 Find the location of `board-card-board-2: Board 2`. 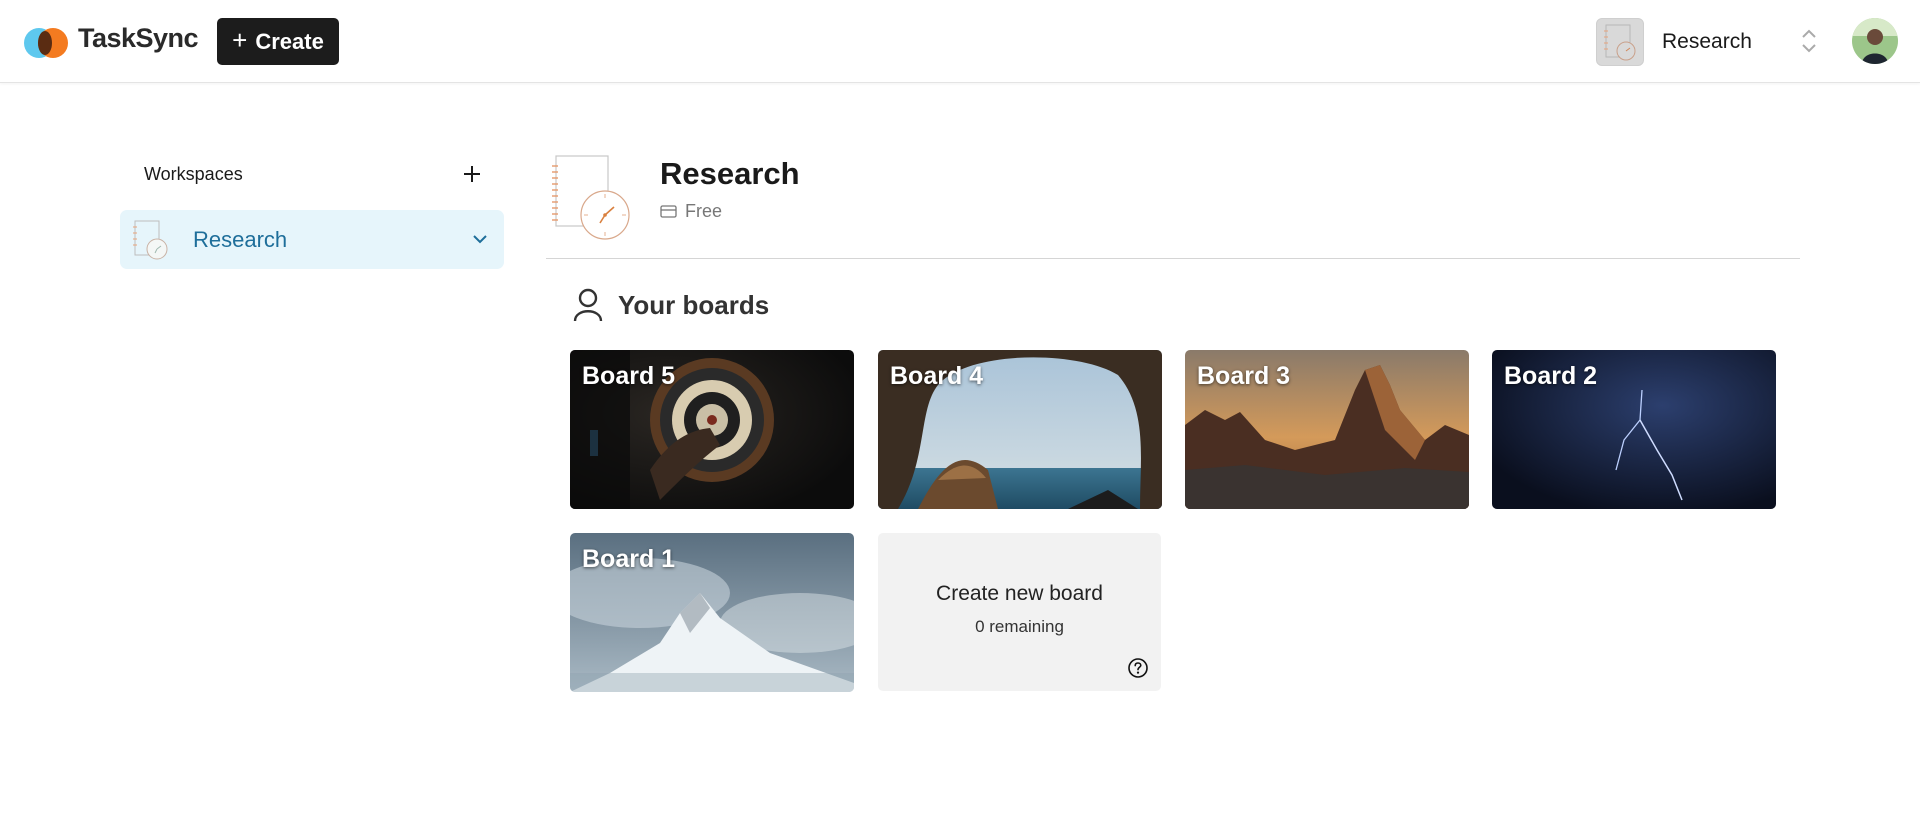

board-card-board-2: Board 2 is located at coordinates (1634, 429).